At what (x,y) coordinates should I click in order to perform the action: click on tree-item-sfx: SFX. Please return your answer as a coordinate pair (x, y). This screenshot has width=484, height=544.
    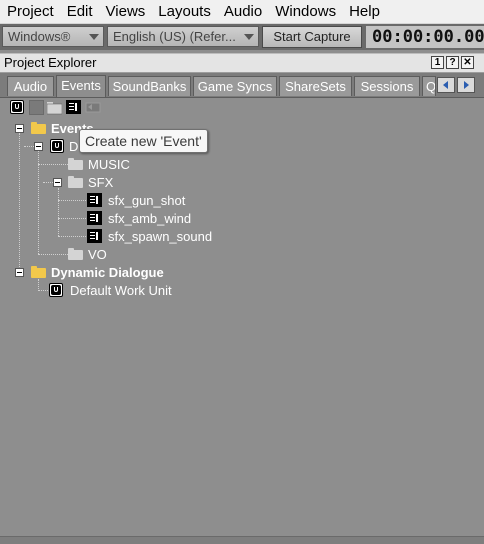
    Looking at the image, I should click on (92, 182).